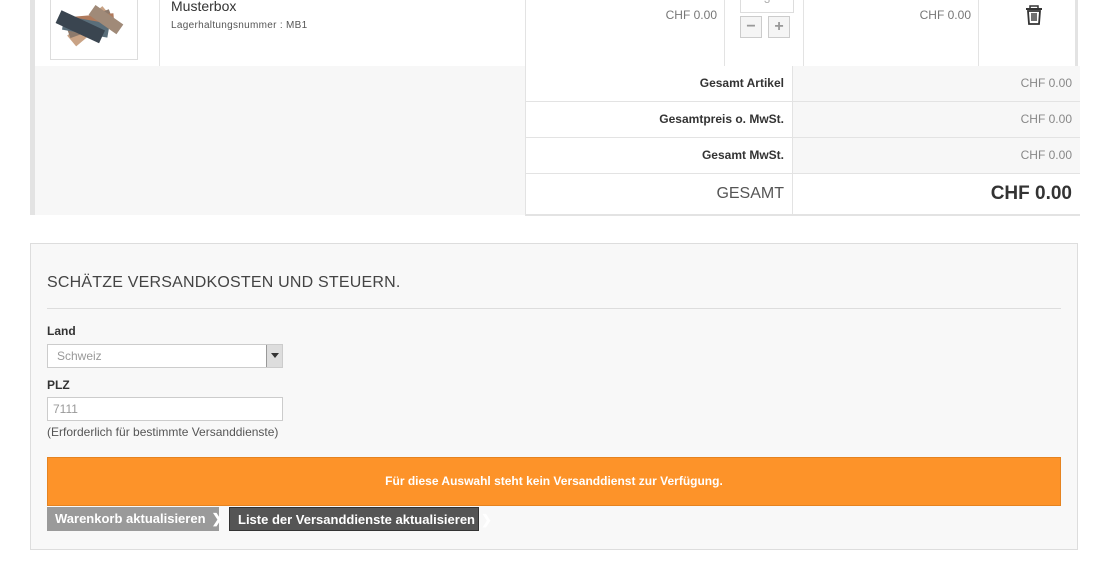 This screenshot has height=563, width=1103. What do you see at coordinates (224, 282) in the screenshot?
I see `shipping-title: SCHÄTZE VERSANDKOSTEN UND STEUERN.` at bounding box center [224, 282].